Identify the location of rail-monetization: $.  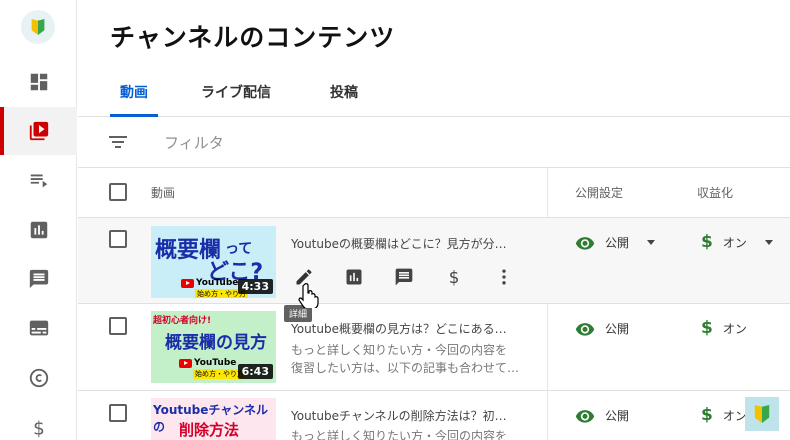
(38, 422).